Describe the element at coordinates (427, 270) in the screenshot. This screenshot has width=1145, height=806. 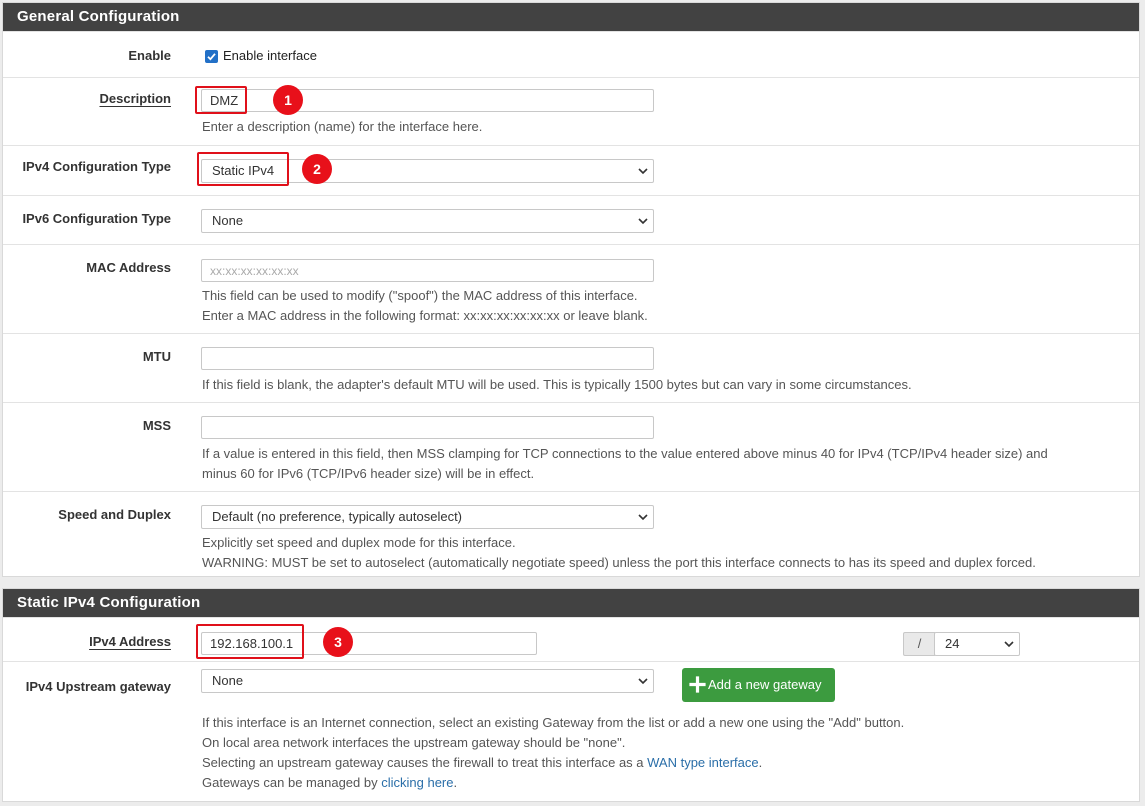
I see `mac-address-input` at that location.